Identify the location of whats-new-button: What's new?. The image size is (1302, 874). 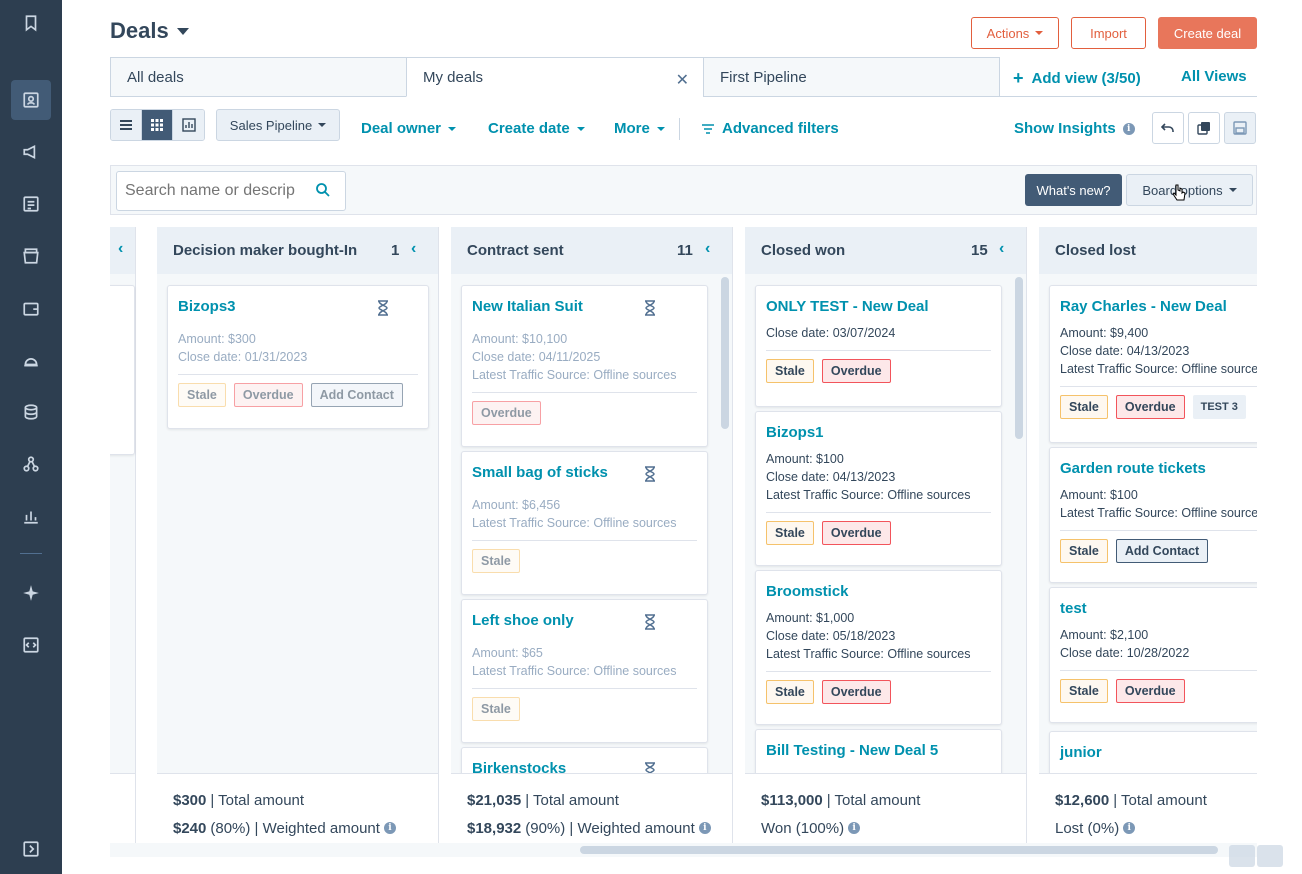
(1073, 190).